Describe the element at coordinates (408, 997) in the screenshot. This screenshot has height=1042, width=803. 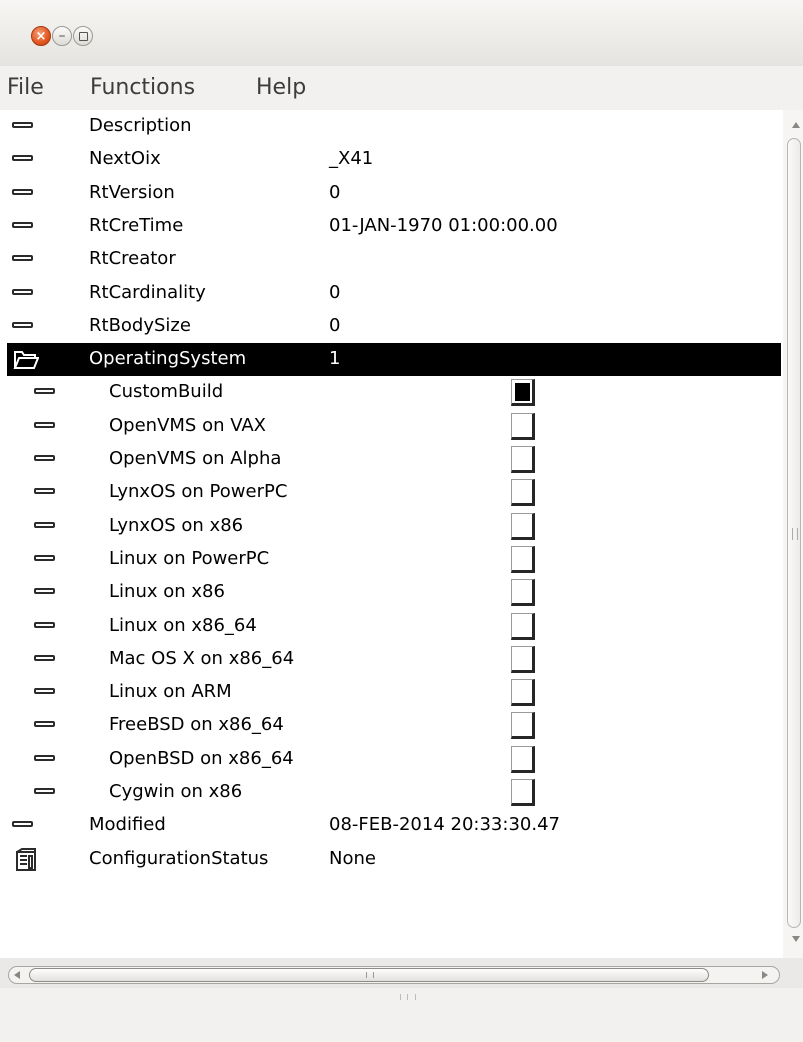
I see `pane-resize-handle` at that location.